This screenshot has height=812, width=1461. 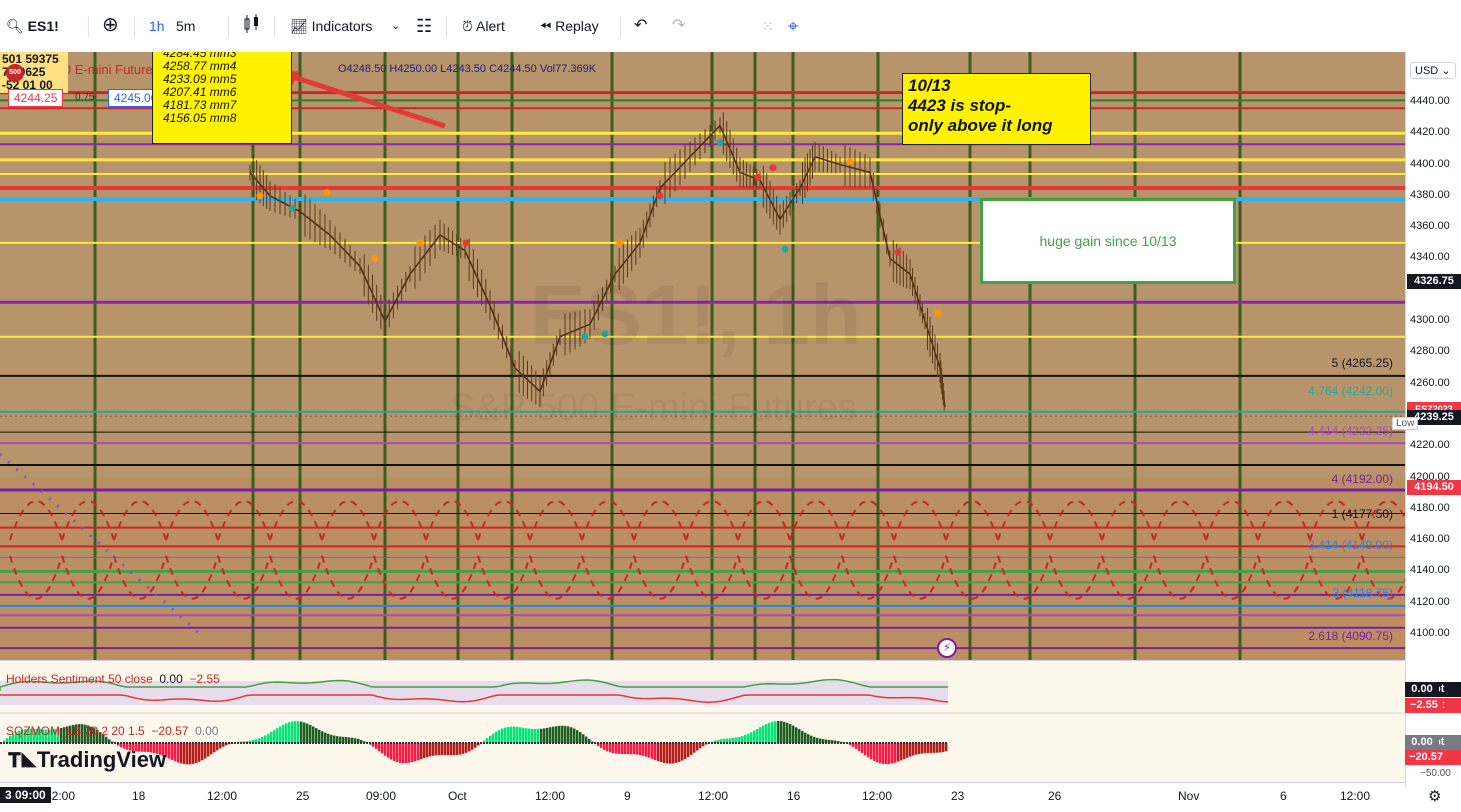 What do you see at coordinates (678, 26) in the screenshot?
I see `redo-icon: ↷` at bounding box center [678, 26].